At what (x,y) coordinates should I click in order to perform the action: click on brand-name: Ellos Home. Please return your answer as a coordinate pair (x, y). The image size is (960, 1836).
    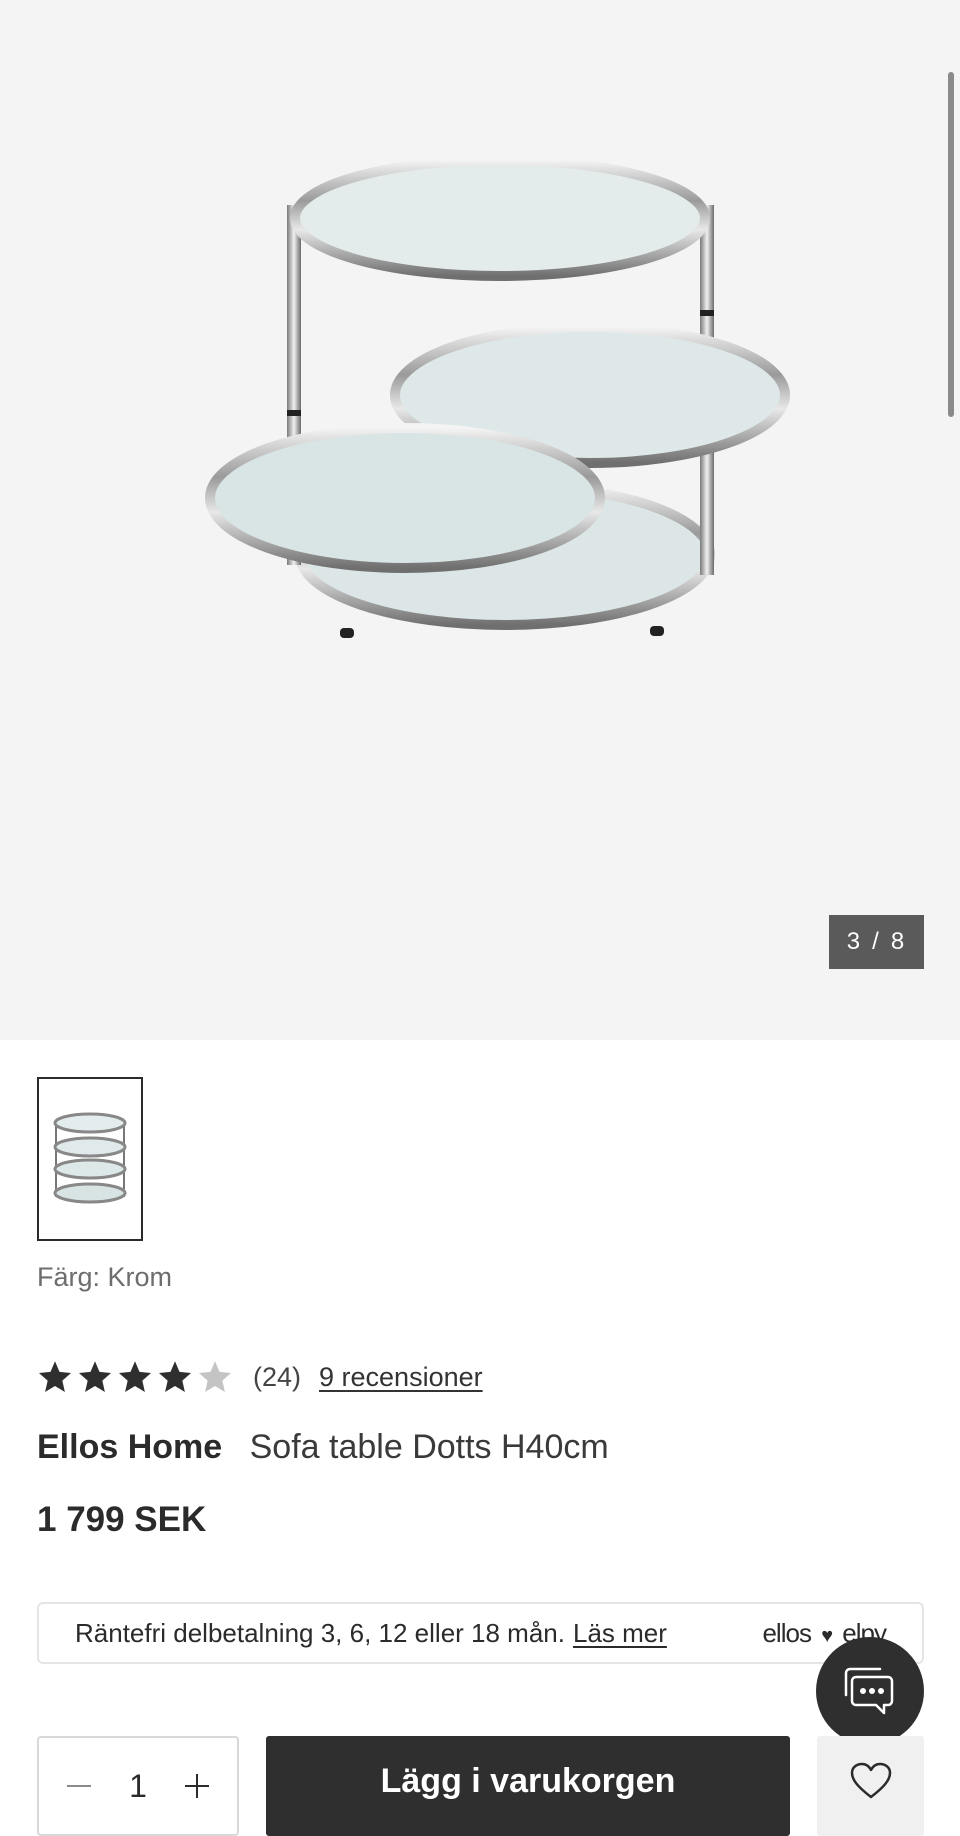
    Looking at the image, I should click on (129, 1447).